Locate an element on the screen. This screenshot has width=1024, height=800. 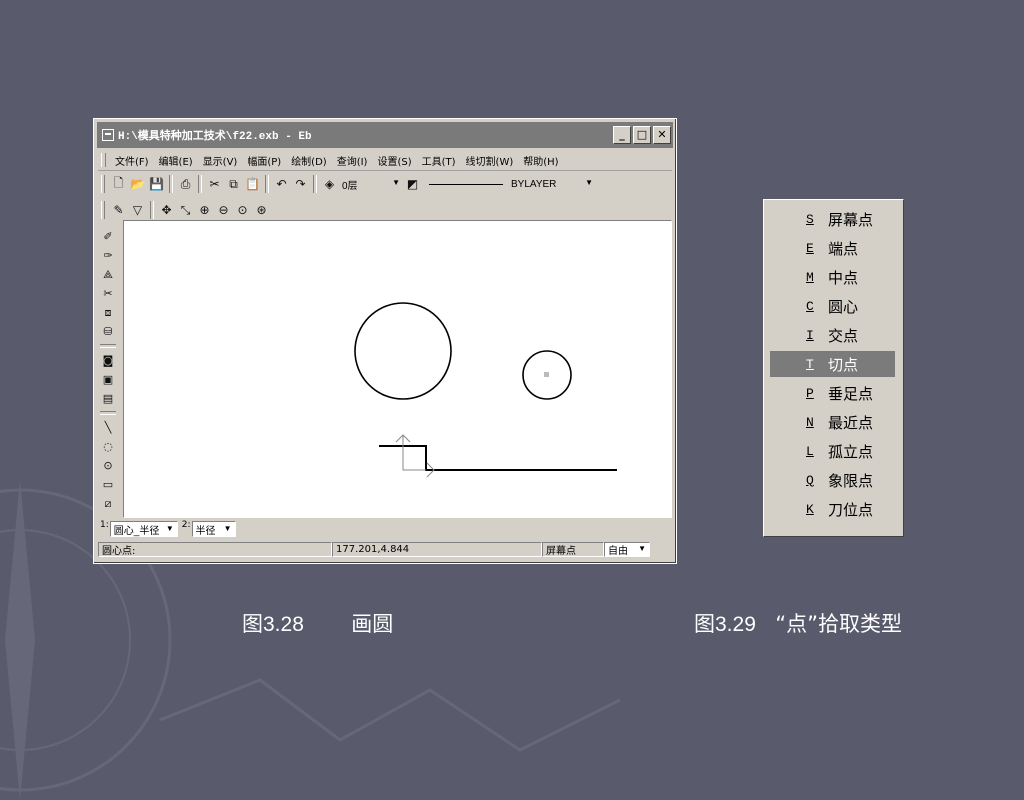
menu-draw: 绘制(D) is located at coordinates (309, 160).